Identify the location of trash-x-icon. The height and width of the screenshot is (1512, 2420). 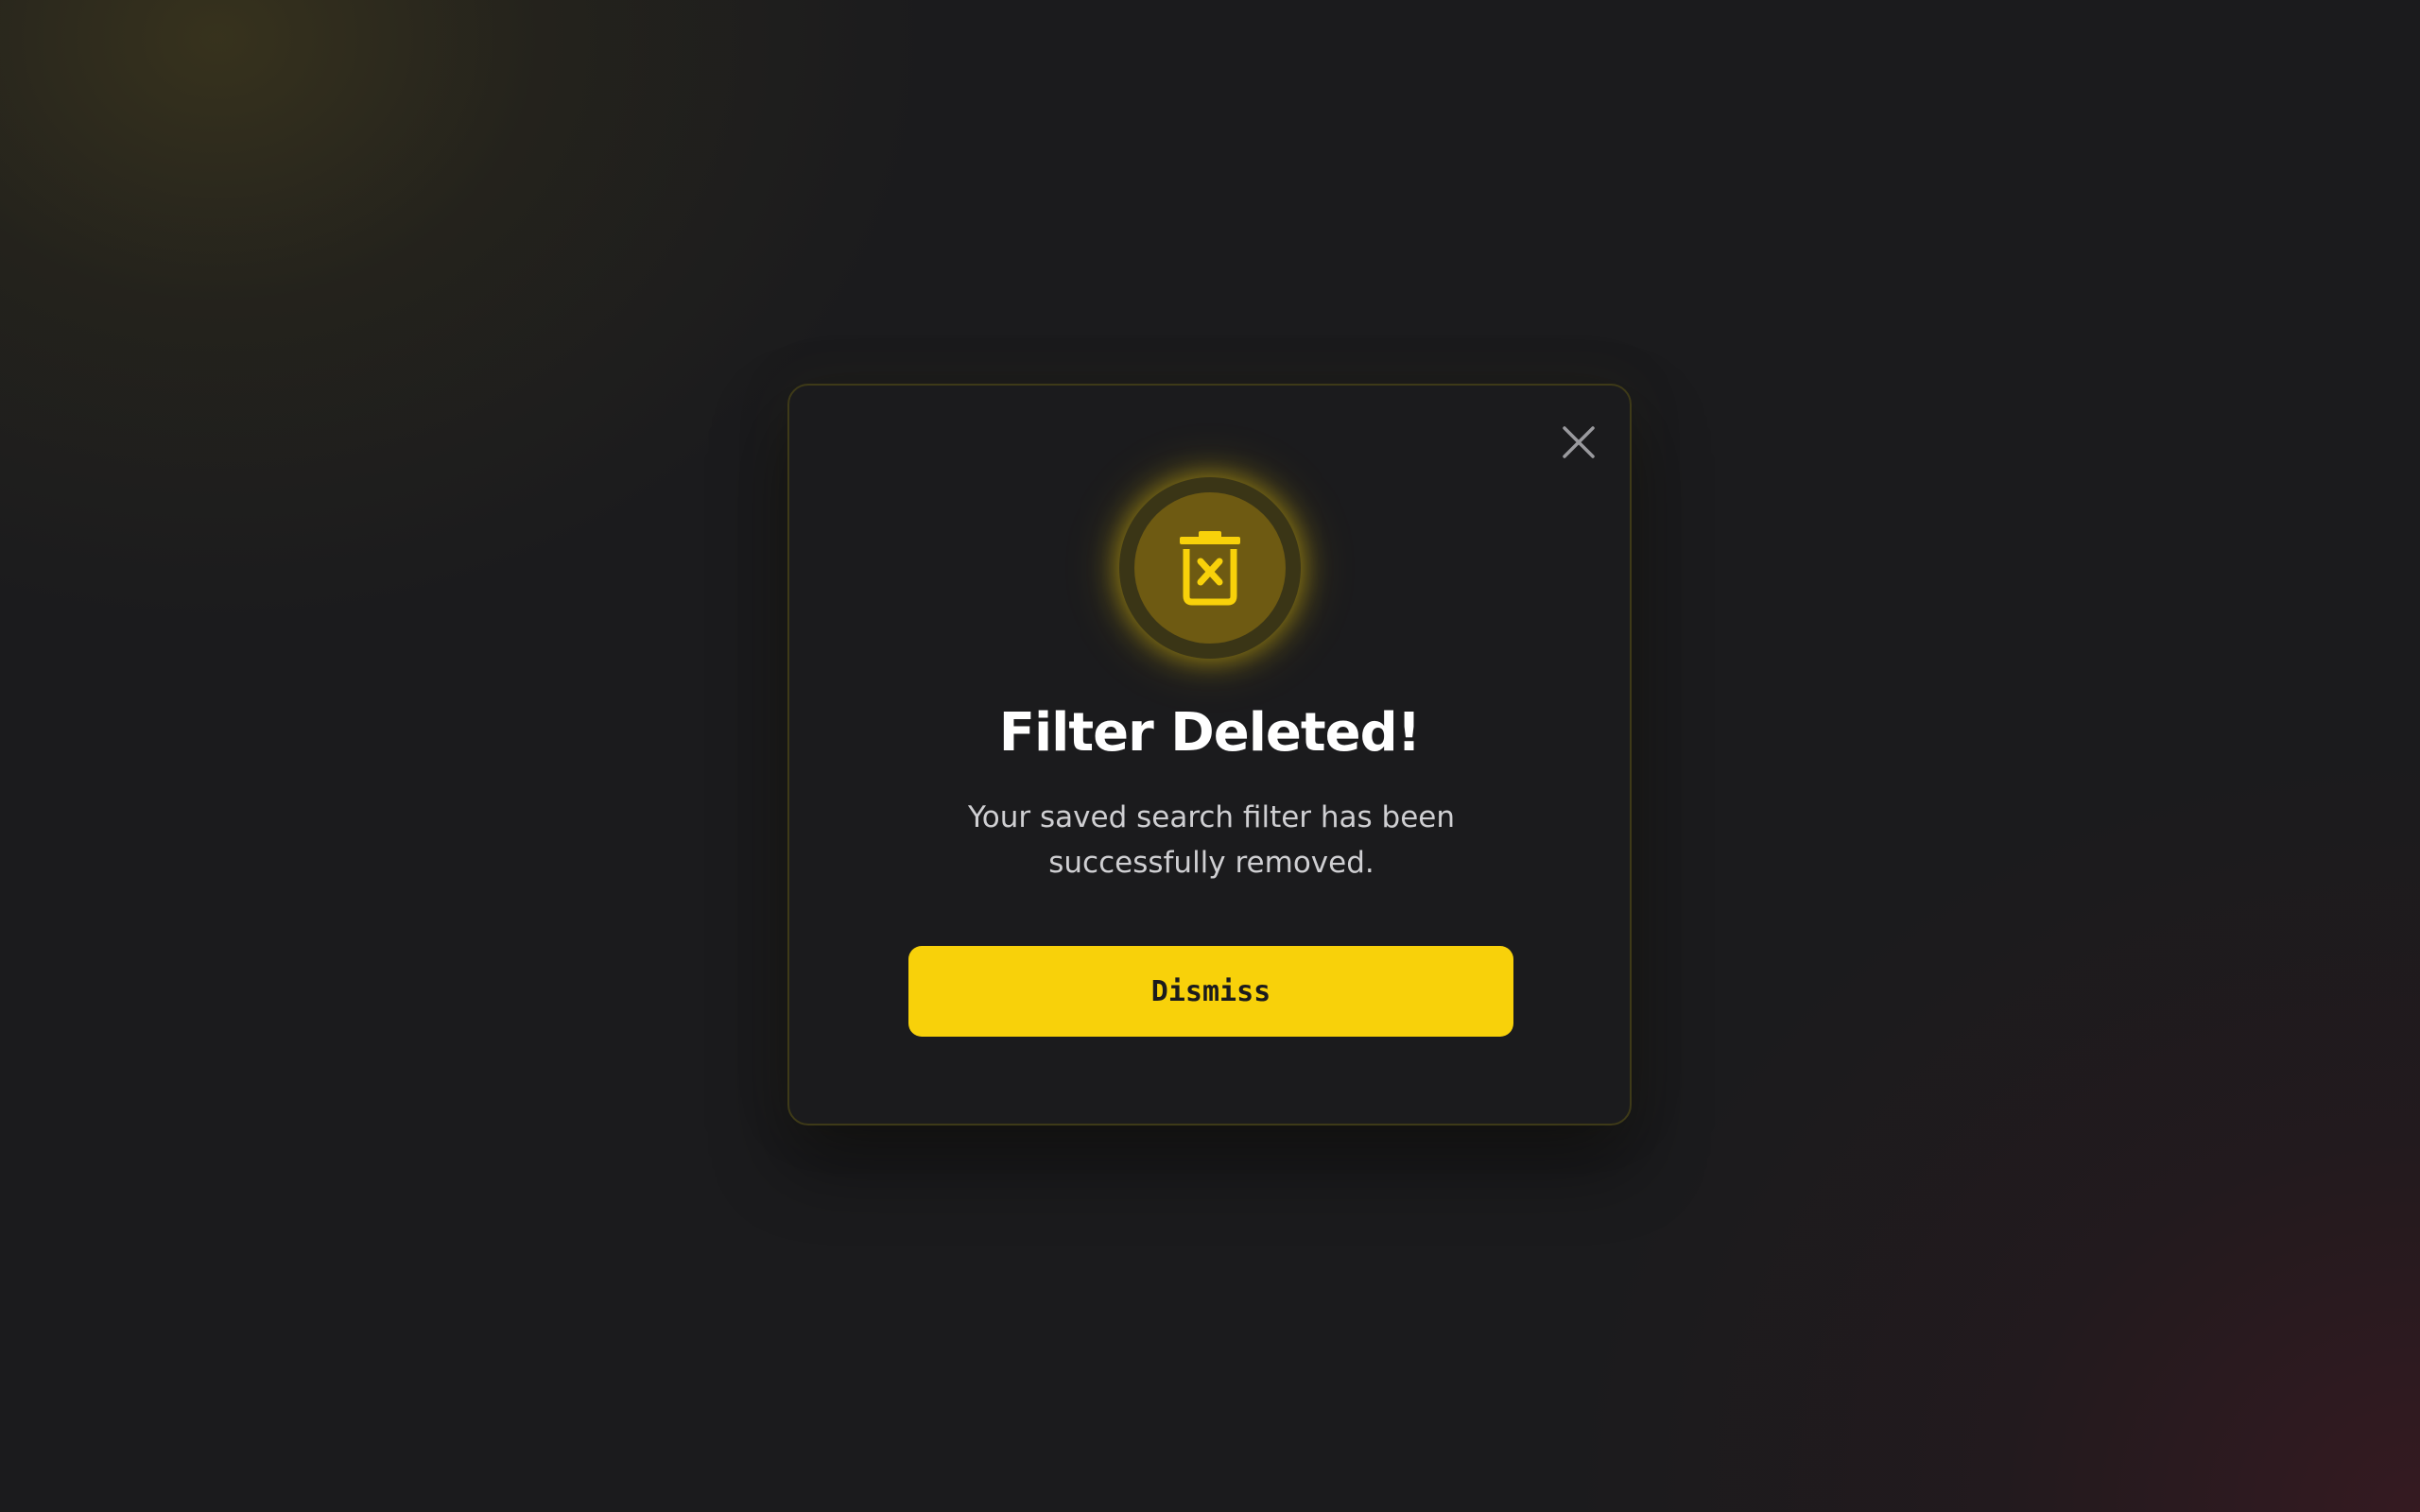
(1210, 568).